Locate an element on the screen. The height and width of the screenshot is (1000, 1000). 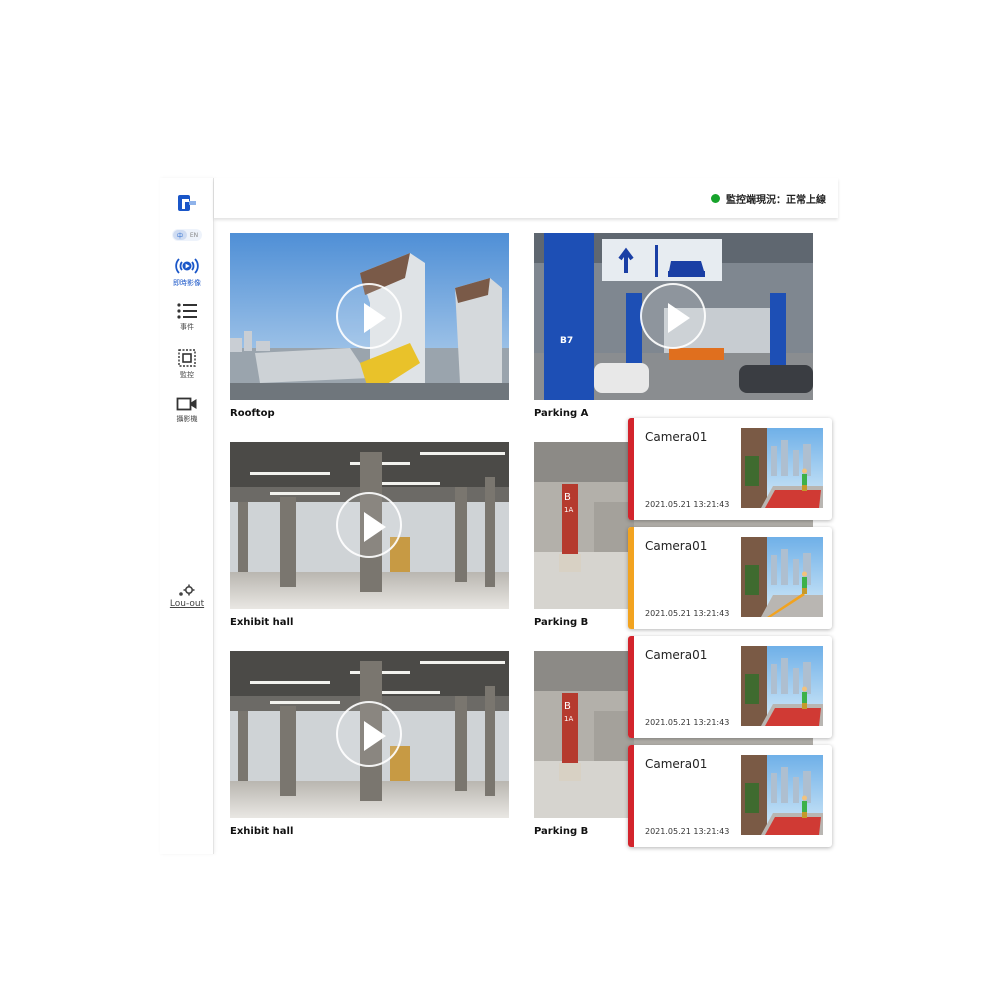
logout-label: Lou-out is located at coordinates (187, 604).